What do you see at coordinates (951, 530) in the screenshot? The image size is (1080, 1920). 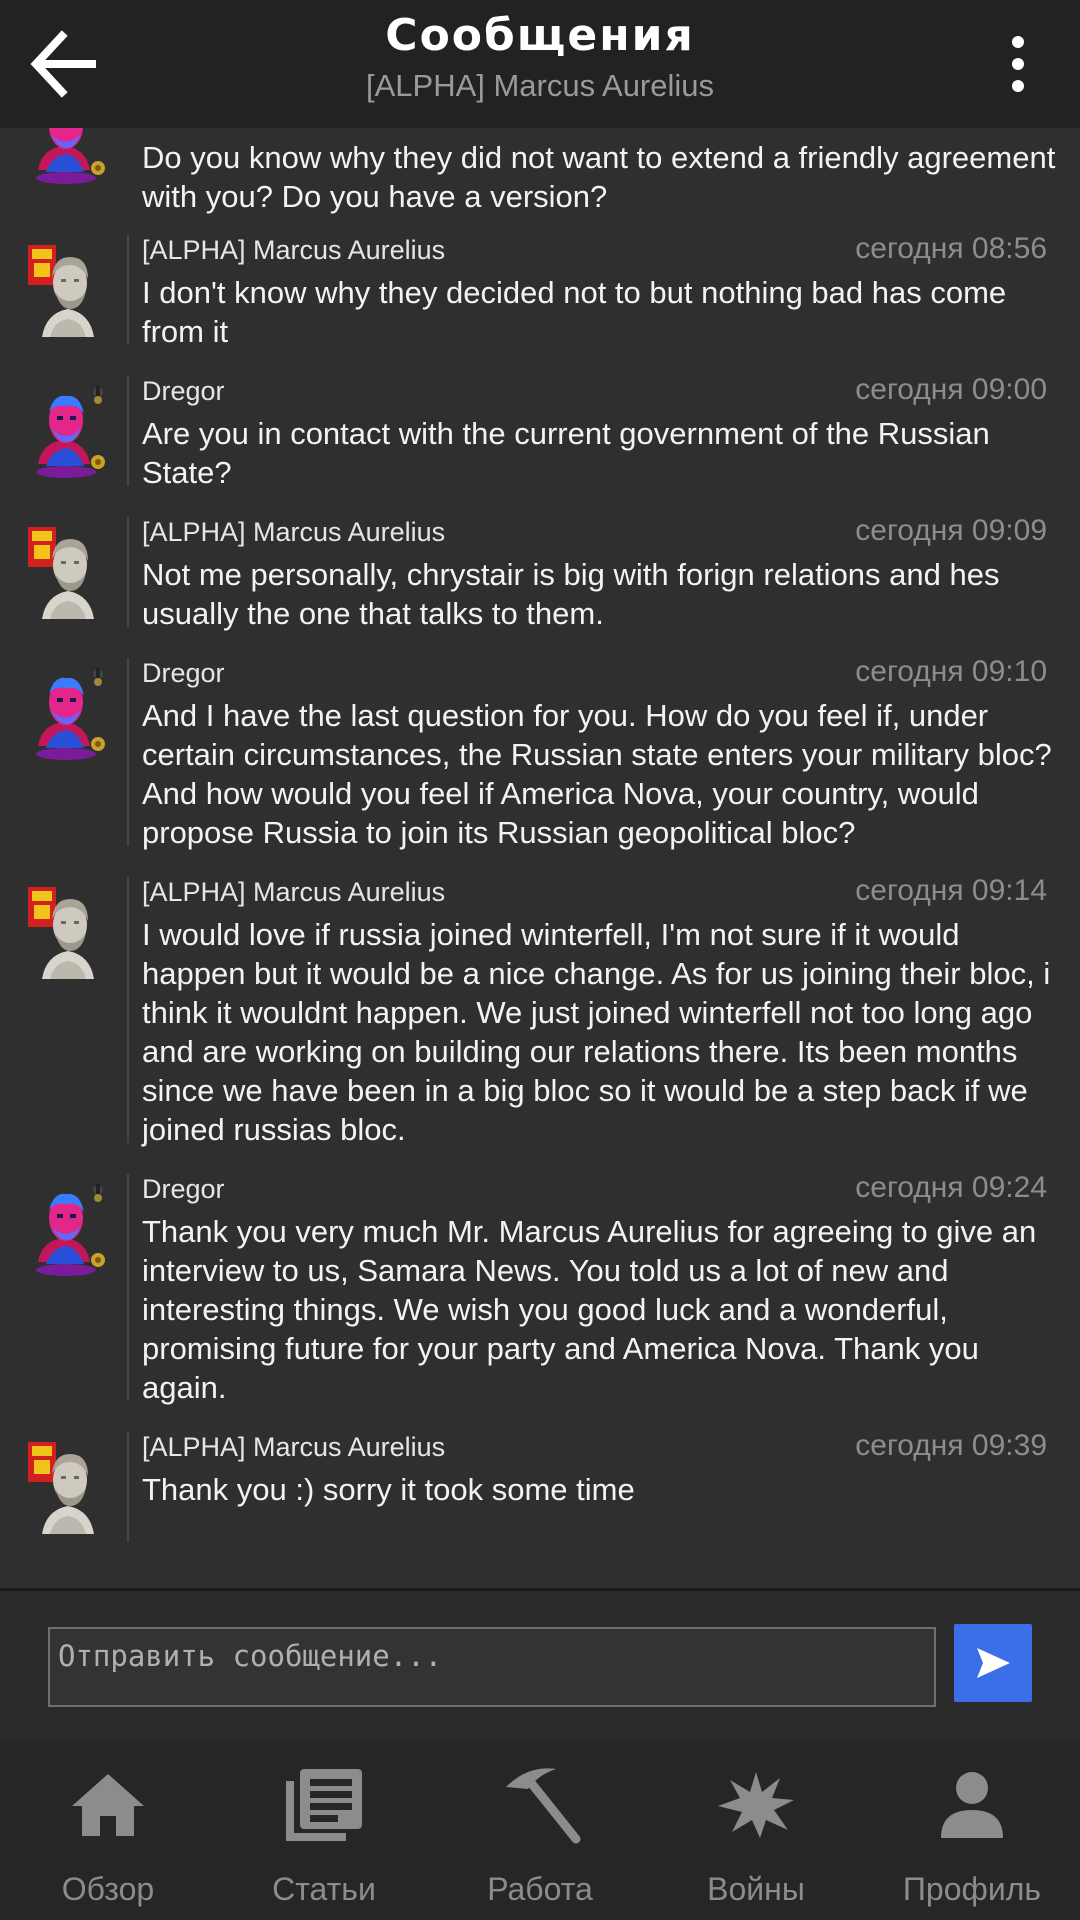 I see `message-time: сегодня 09:09` at bounding box center [951, 530].